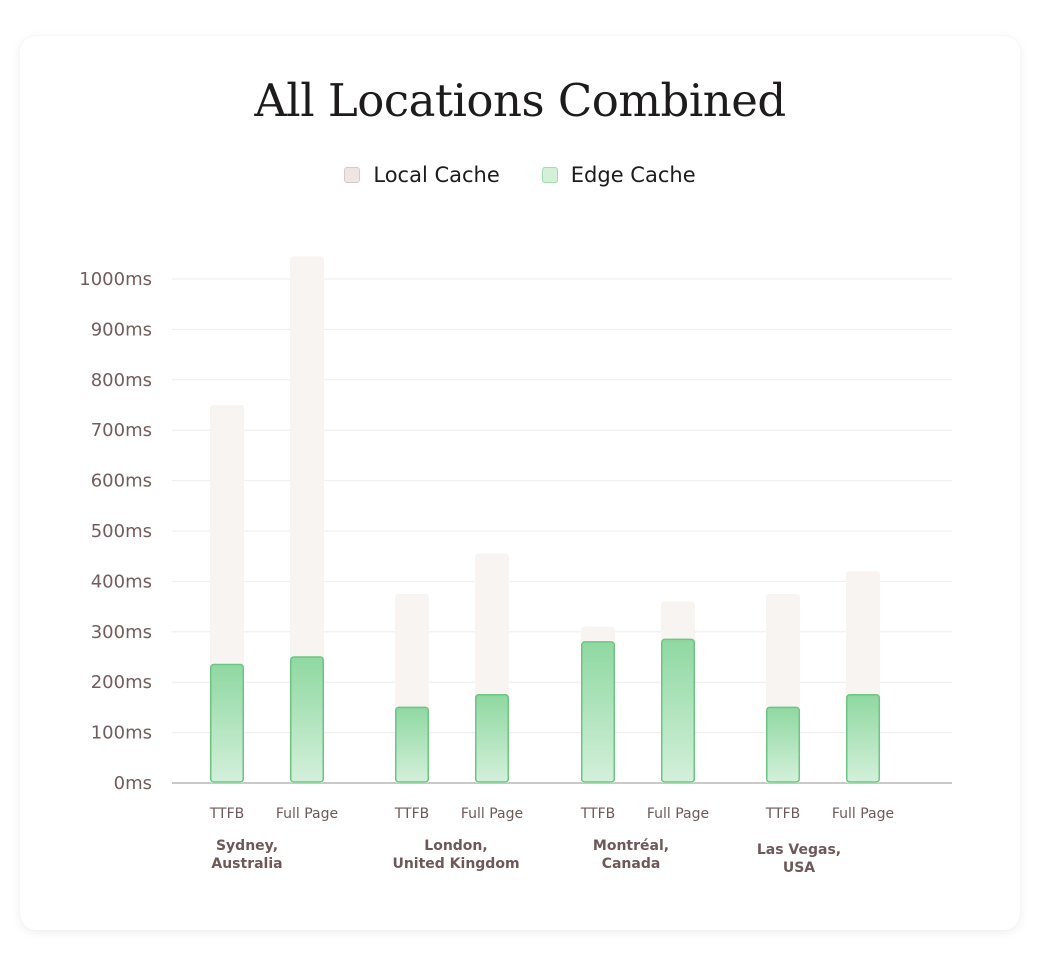 This screenshot has height=966, width=1040. Describe the element at coordinates (121, 682) in the screenshot. I see `y-tick-label: 200ms` at that location.